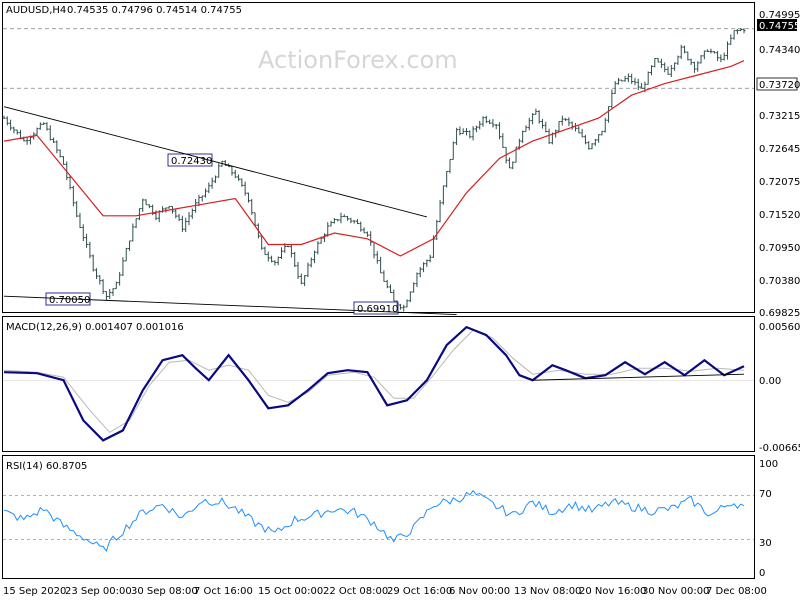 This screenshot has width=800, height=604. What do you see at coordinates (69, 300) in the screenshot?
I see `annotation-label: 0.70050` at bounding box center [69, 300].